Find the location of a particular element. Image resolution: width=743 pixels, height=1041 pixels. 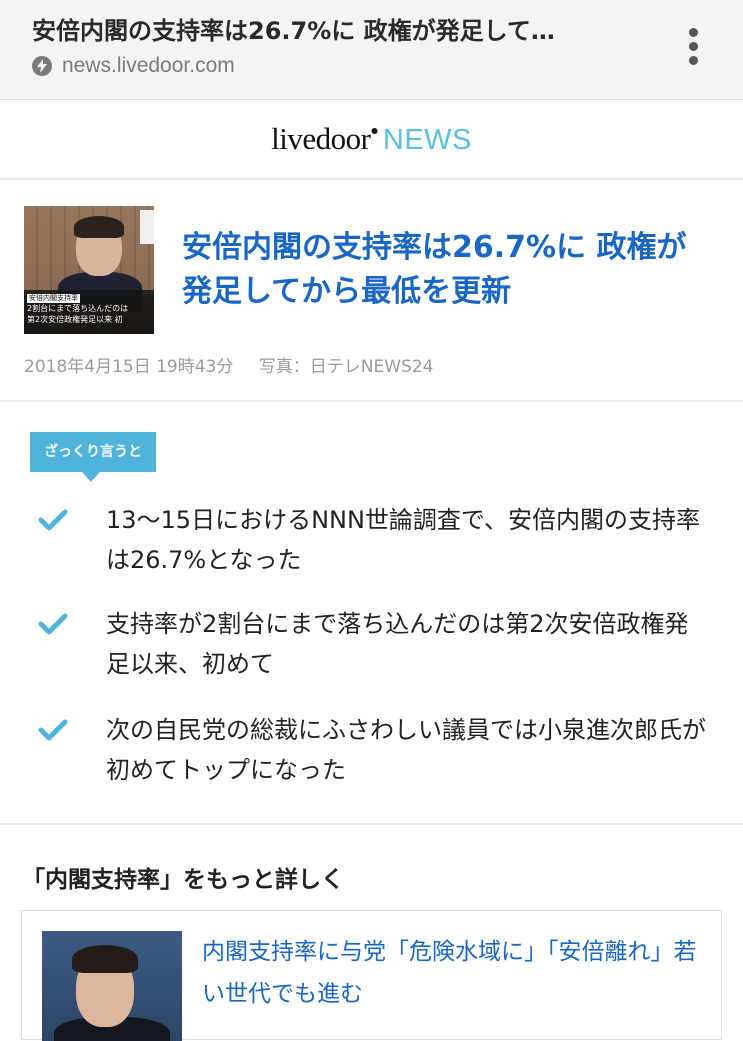

more-vert-icon is located at coordinates (693, 48).